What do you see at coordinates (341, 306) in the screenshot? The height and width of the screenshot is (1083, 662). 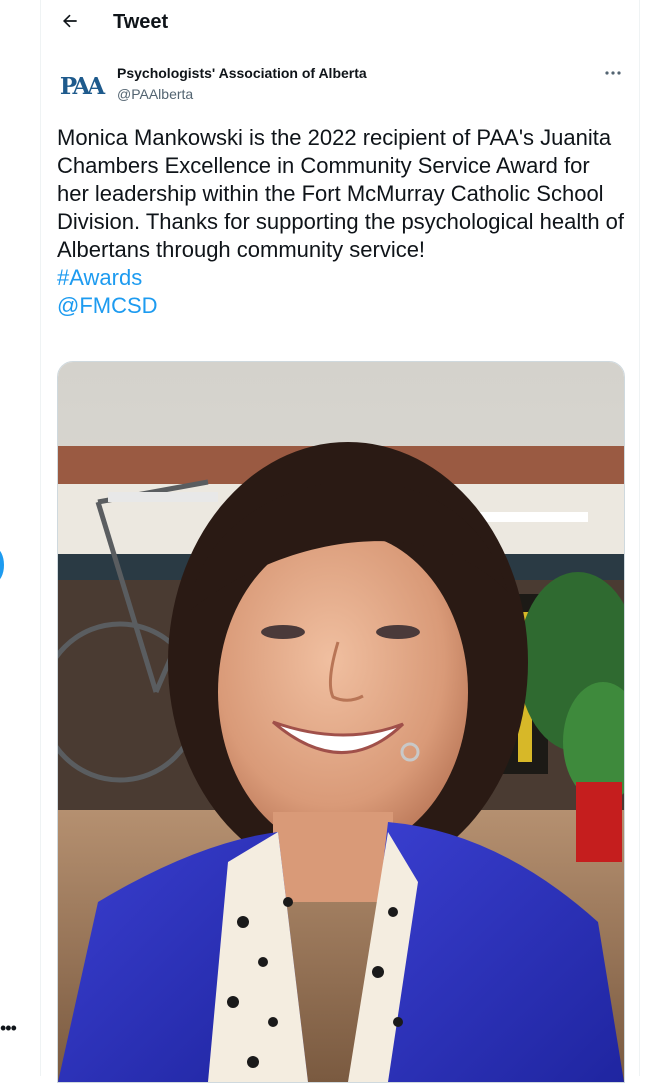 I see `mention-link: @FMCSD` at bounding box center [341, 306].